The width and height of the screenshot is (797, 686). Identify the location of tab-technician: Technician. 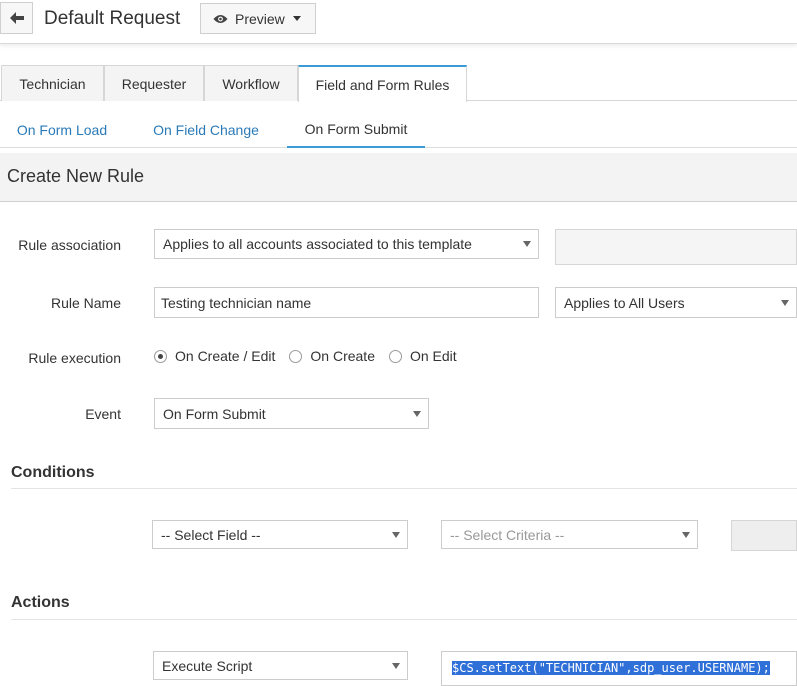
(52, 83).